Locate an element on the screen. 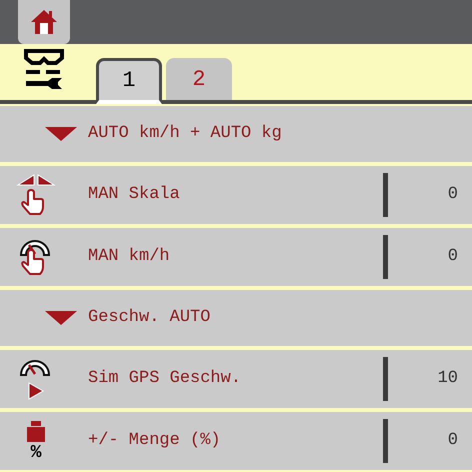  setting-row: Sim GPS Geschw. 10 is located at coordinates (236, 379).